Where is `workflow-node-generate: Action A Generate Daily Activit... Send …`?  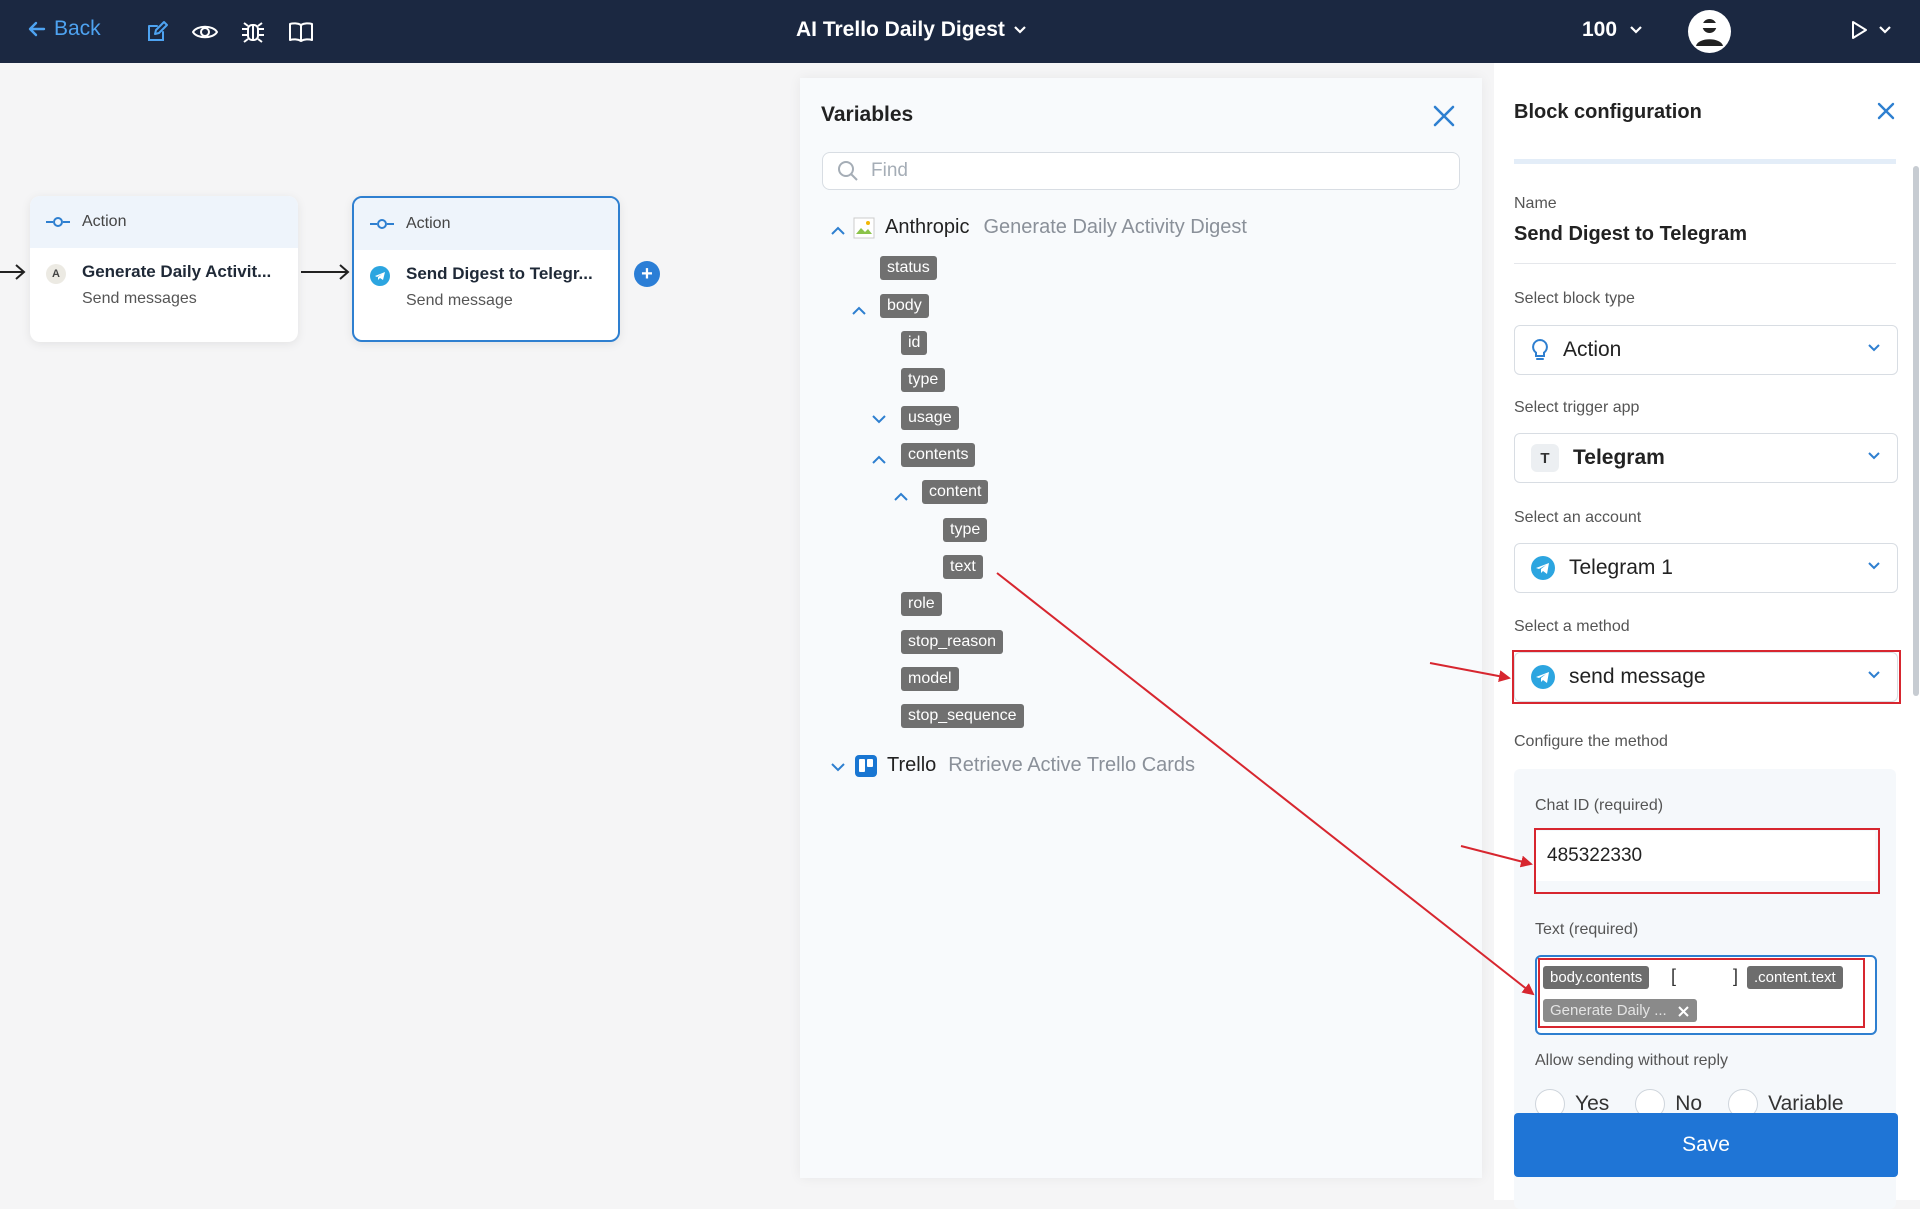
workflow-node-generate: Action A Generate Daily Activit... Send … is located at coordinates (164, 269).